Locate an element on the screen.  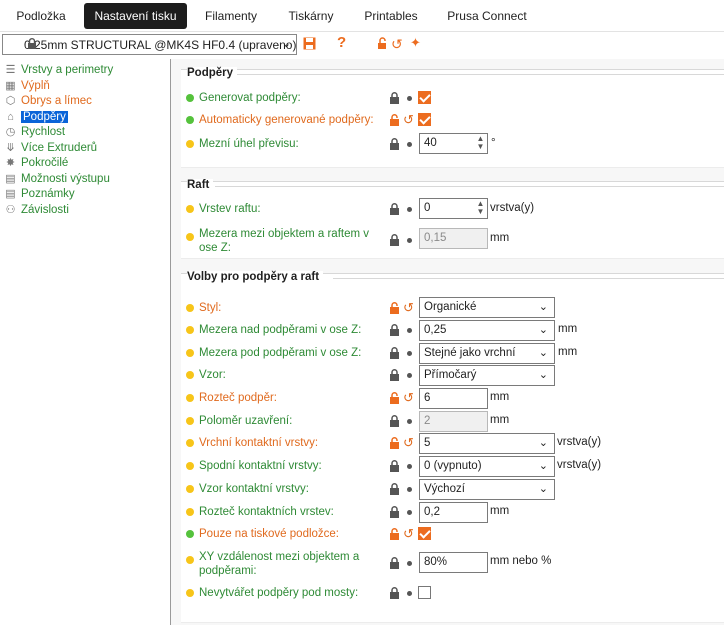
pattern-spacing-input: 6 is located at coordinates (453, 398).